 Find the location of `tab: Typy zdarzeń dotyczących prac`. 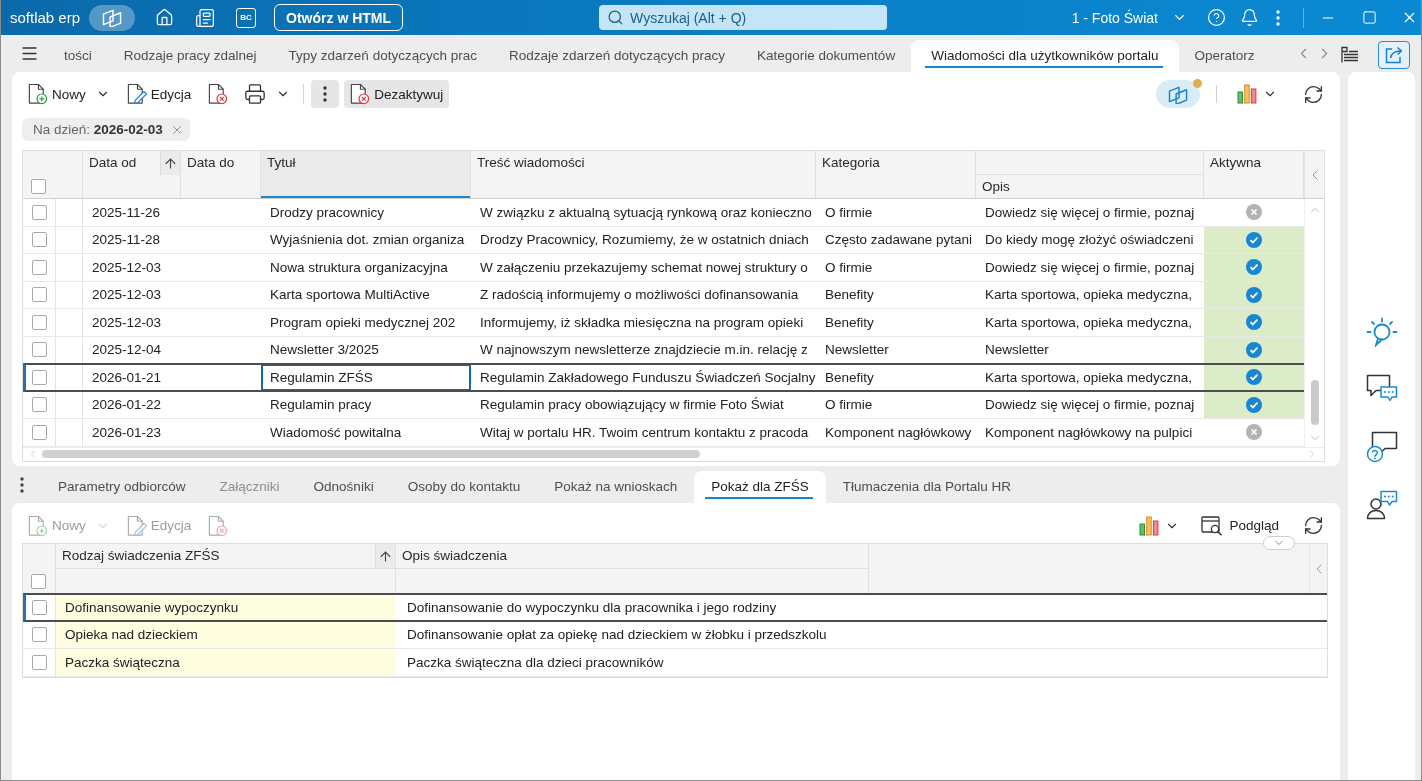

tab: Typy zdarzeń dotyczących prac is located at coordinates (382, 56).